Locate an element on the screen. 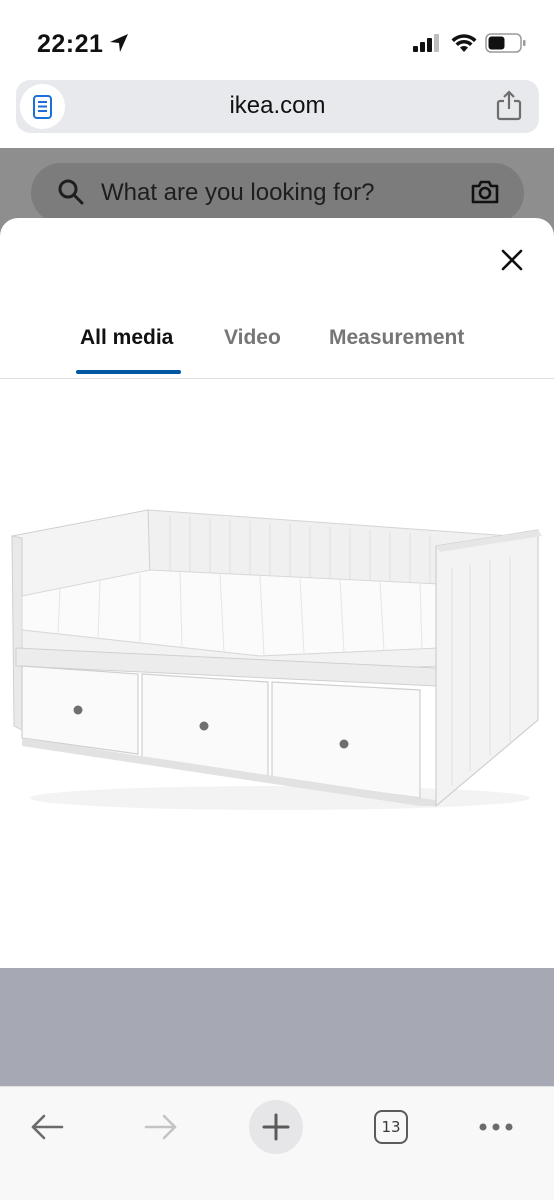  status-time: 22:21 is located at coordinates (70, 44).